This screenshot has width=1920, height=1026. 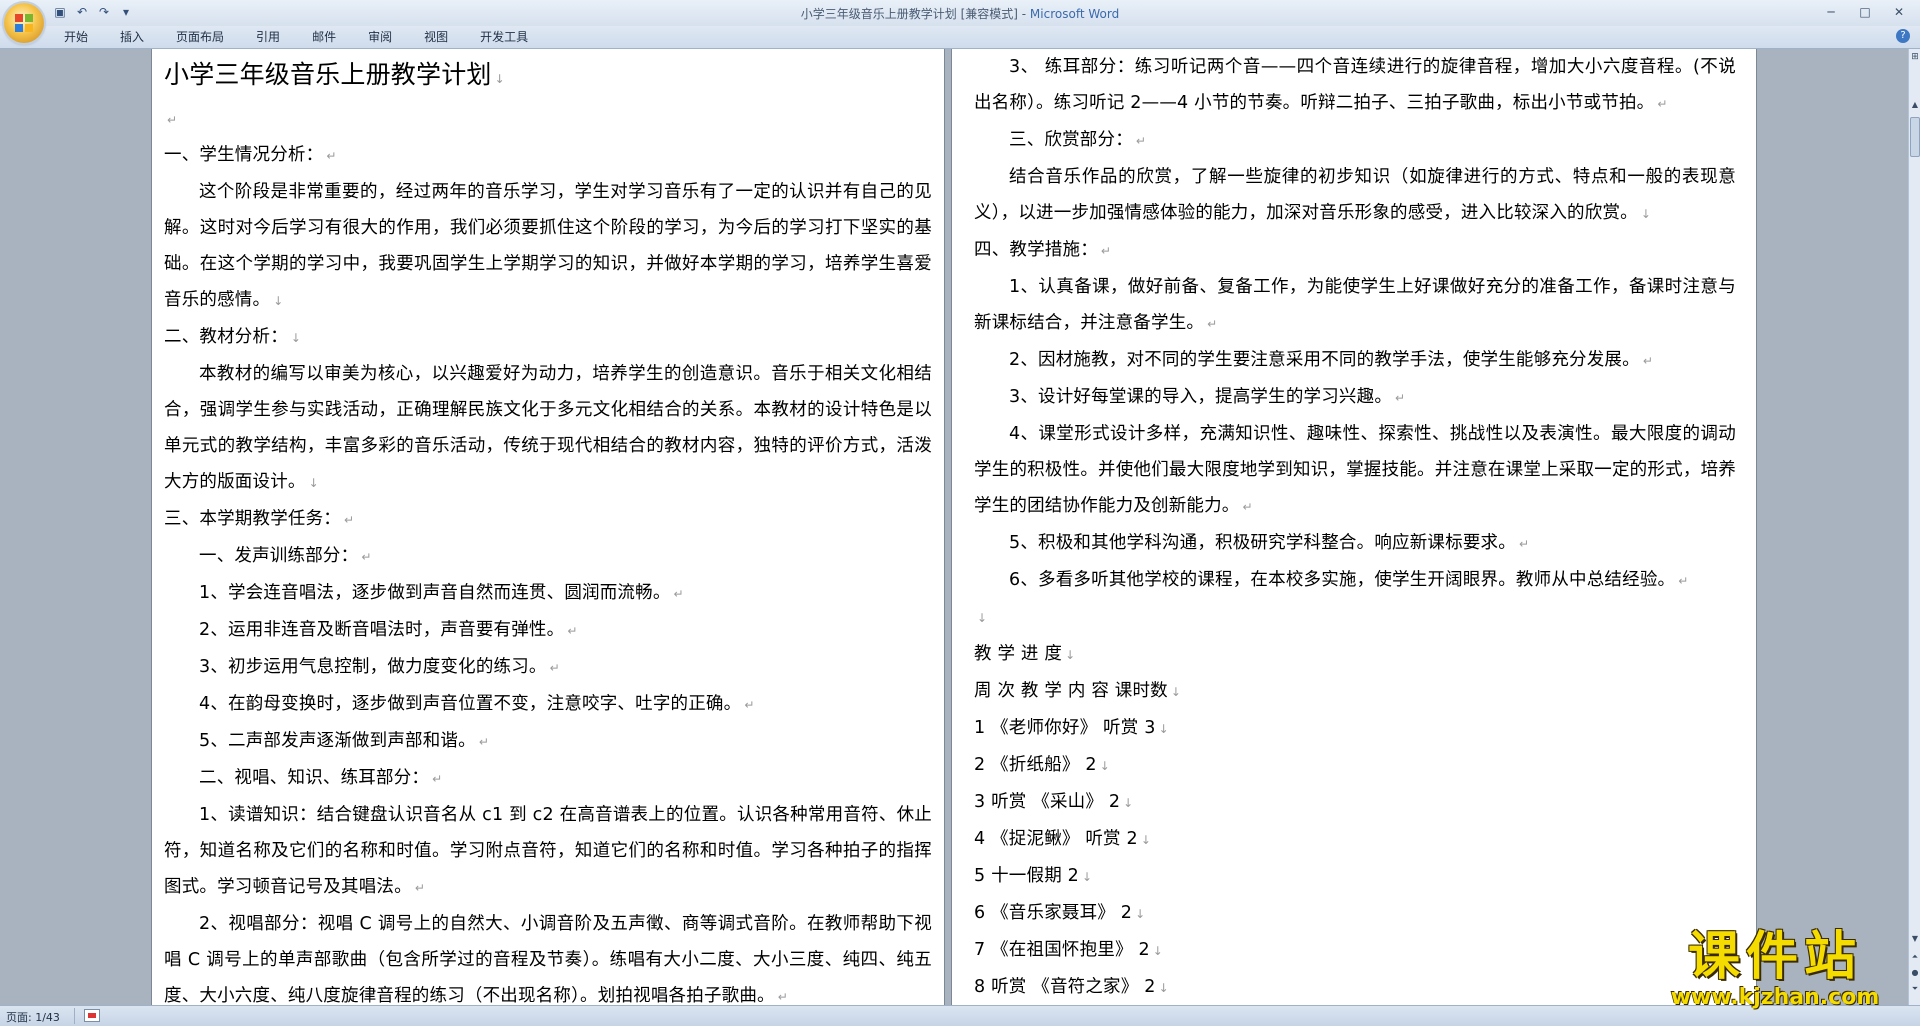 What do you see at coordinates (1915, 105) in the screenshot?
I see `scroll-up-icon: ▲` at bounding box center [1915, 105].